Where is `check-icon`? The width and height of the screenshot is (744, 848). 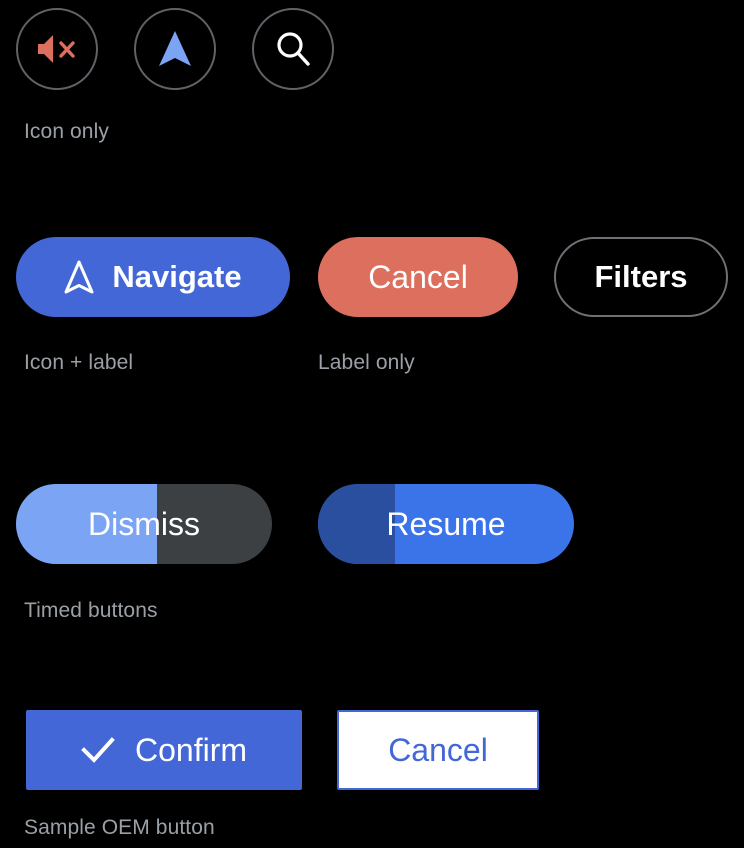
check-icon is located at coordinates (98, 750).